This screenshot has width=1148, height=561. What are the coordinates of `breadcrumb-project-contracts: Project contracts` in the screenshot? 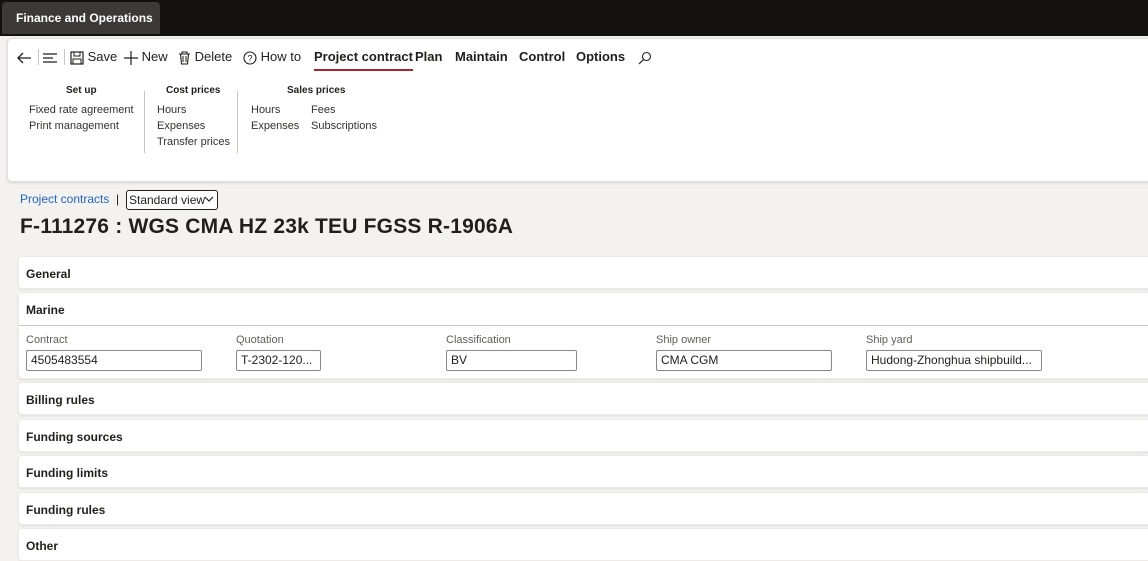 It's located at (64, 199).